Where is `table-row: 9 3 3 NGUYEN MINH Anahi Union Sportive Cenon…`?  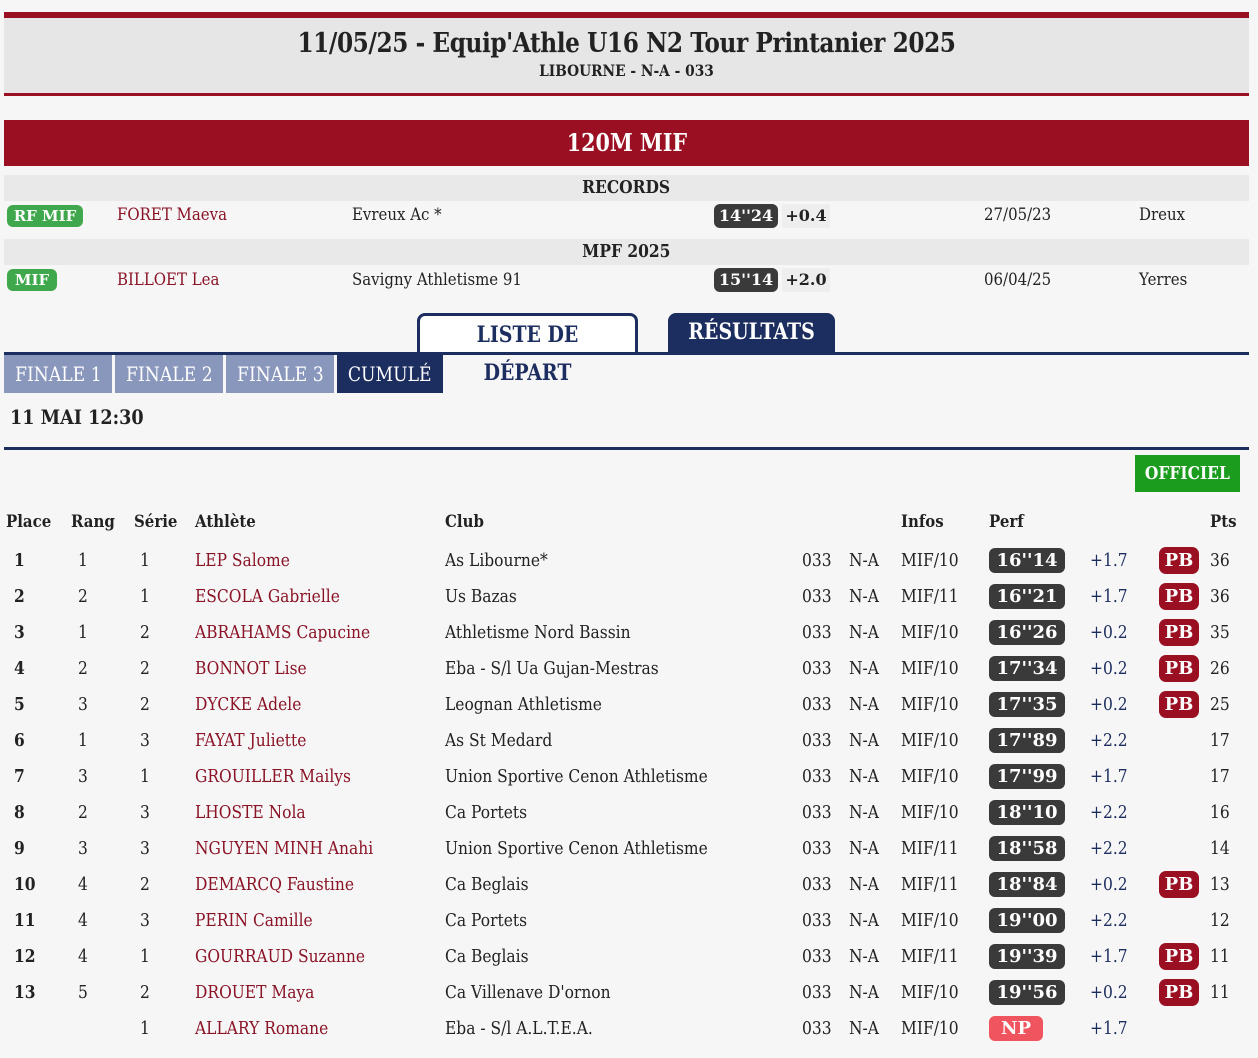
table-row: 9 3 3 NGUYEN MINH Anahi Union Sportive Cenon… is located at coordinates (629, 849).